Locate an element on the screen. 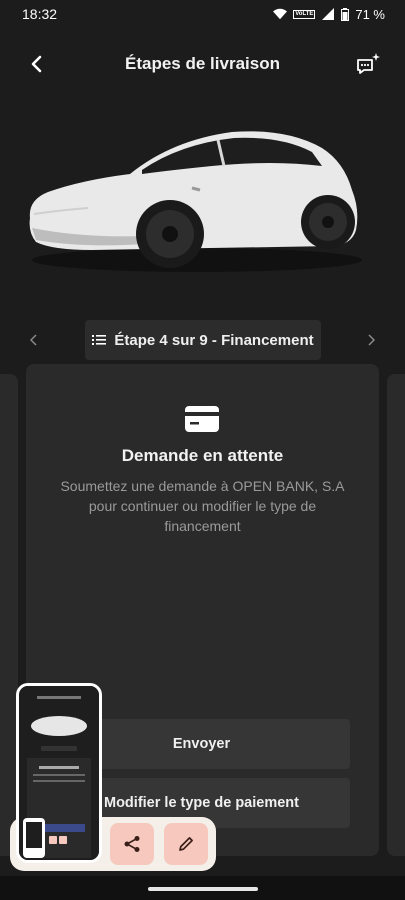 The height and width of the screenshot is (900, 405). app-header: Étapes de livraison is located at coordinates (202, 64).